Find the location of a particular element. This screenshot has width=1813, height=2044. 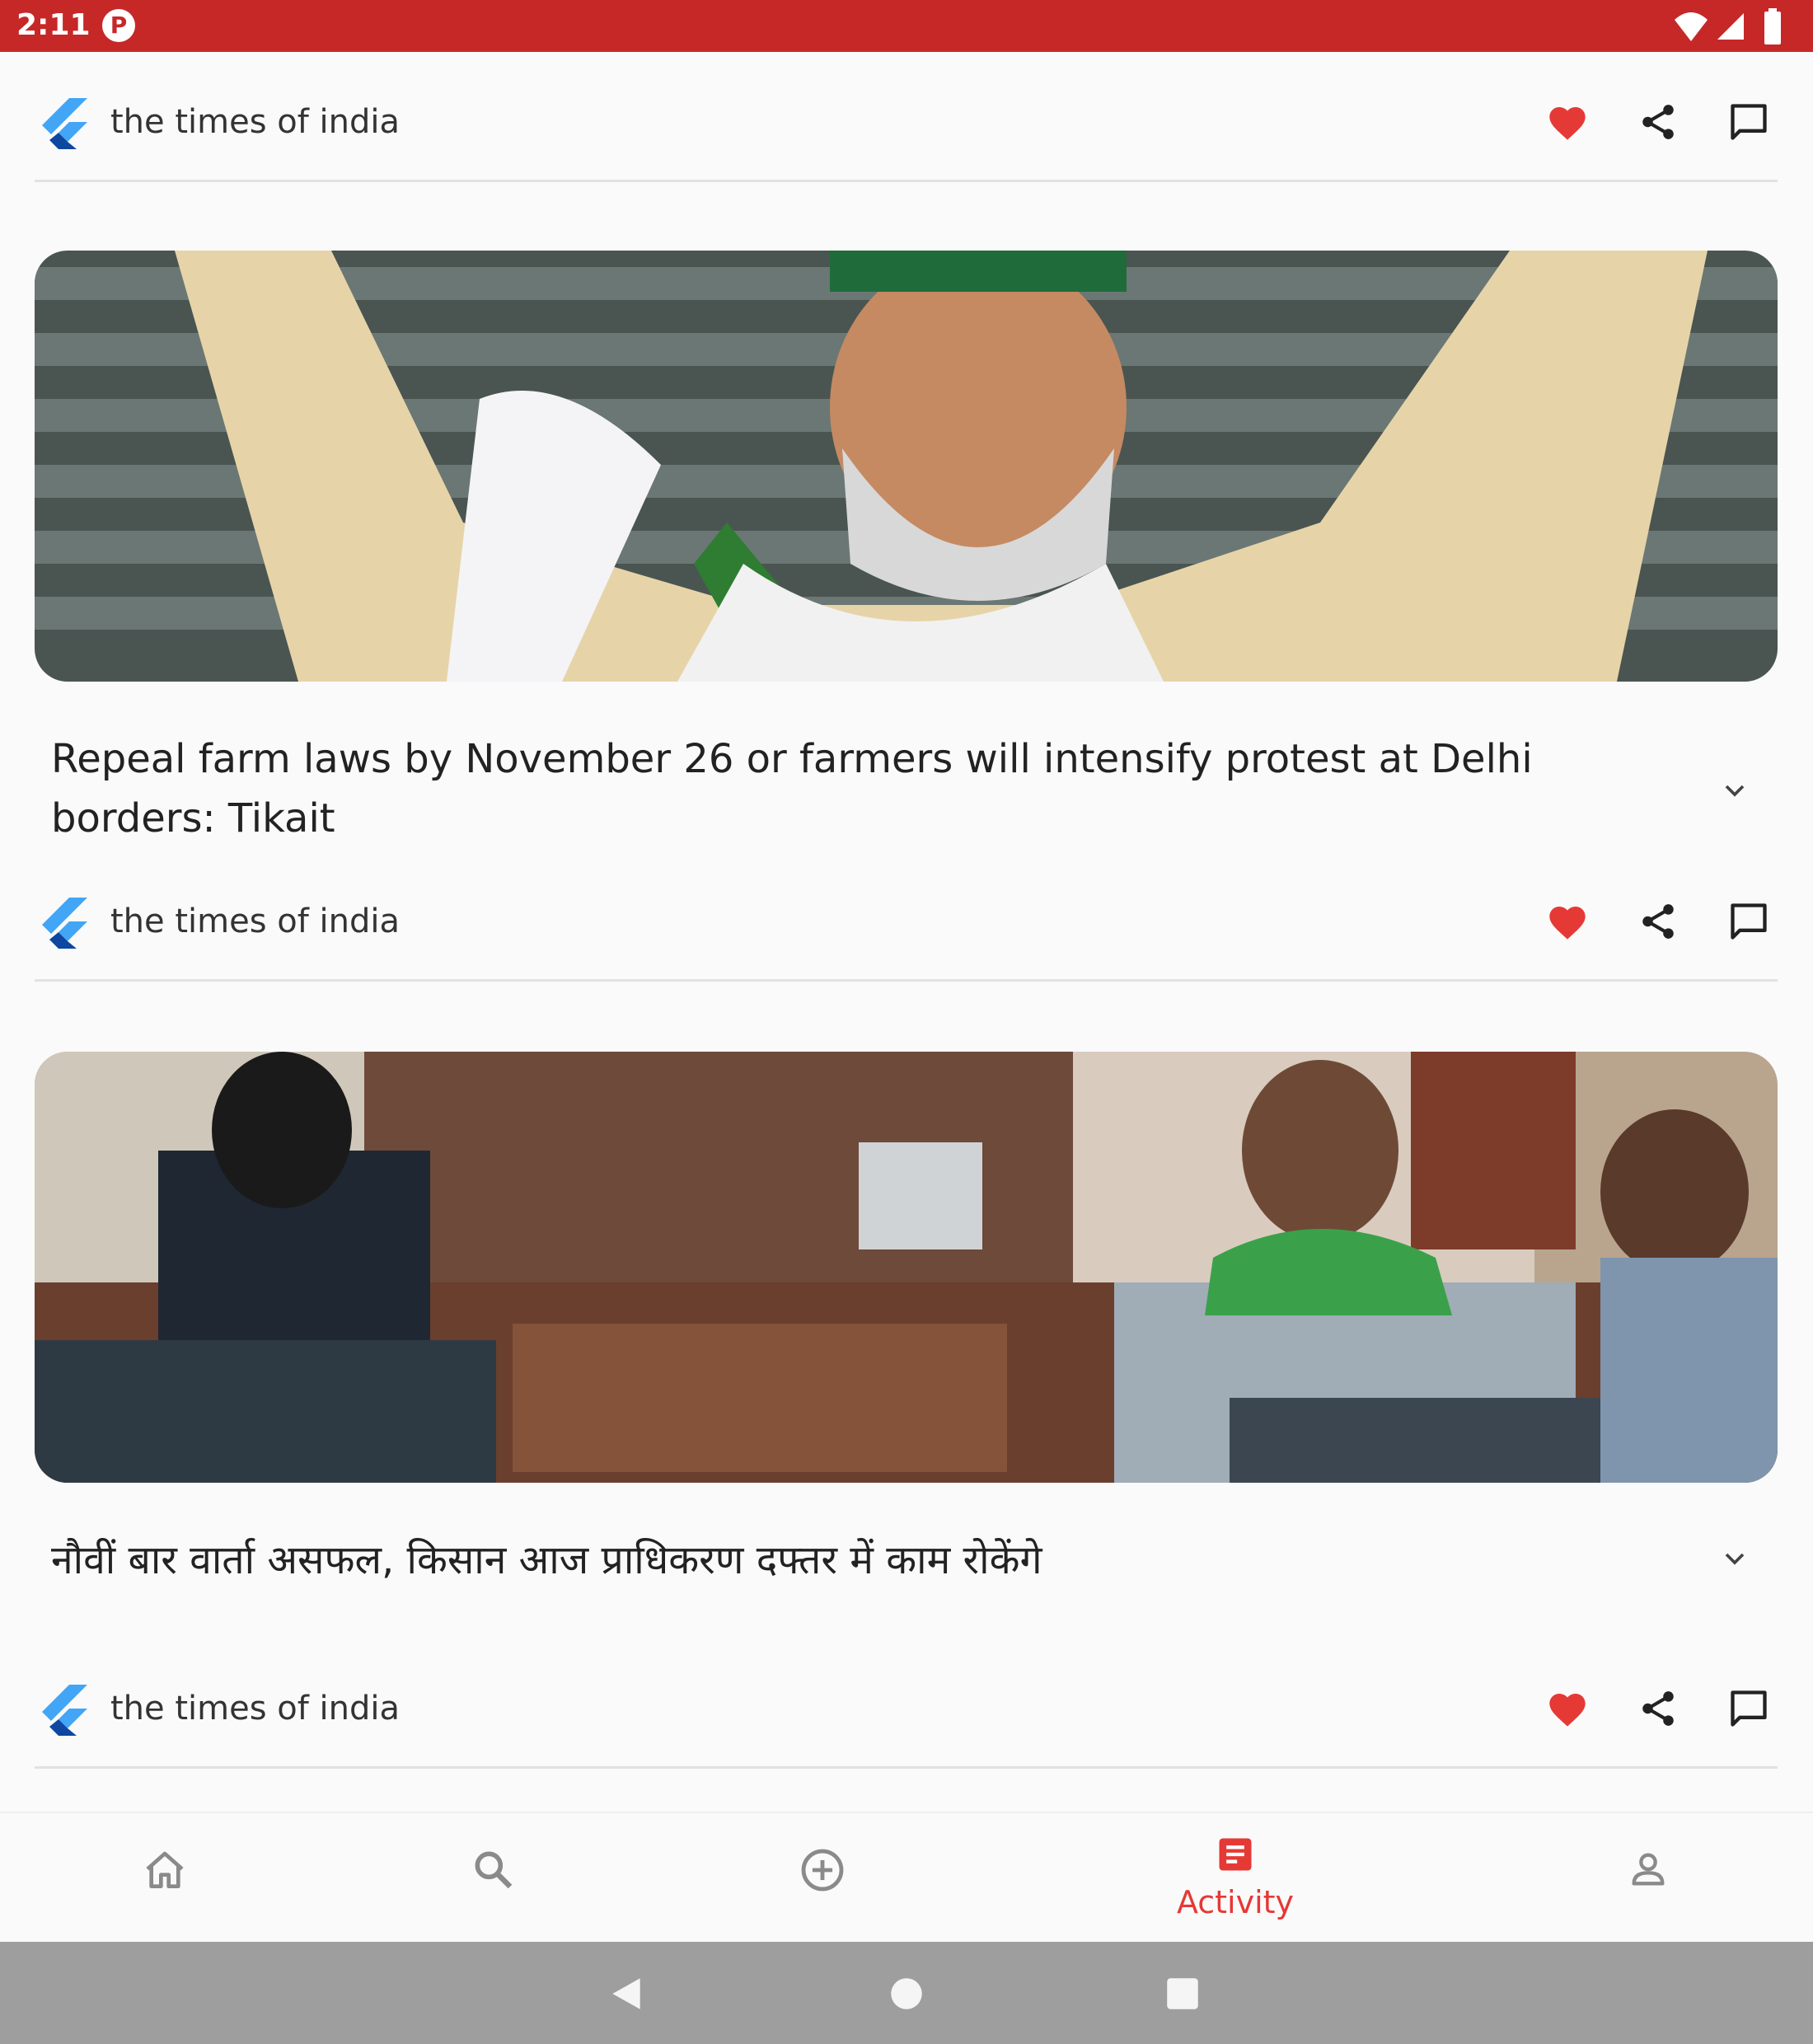

battery-icon is located at coordinates (1773, 26).